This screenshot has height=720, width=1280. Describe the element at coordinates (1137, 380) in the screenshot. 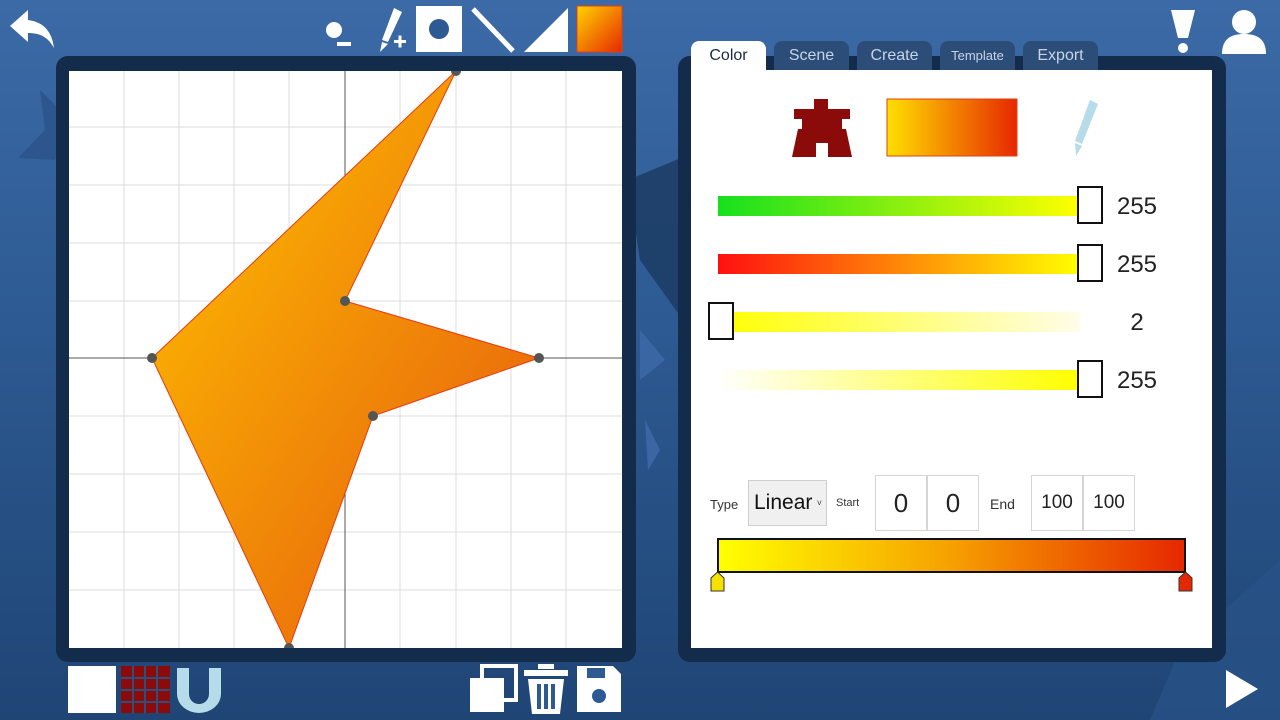

I see `alpha-value: 255` at that location.